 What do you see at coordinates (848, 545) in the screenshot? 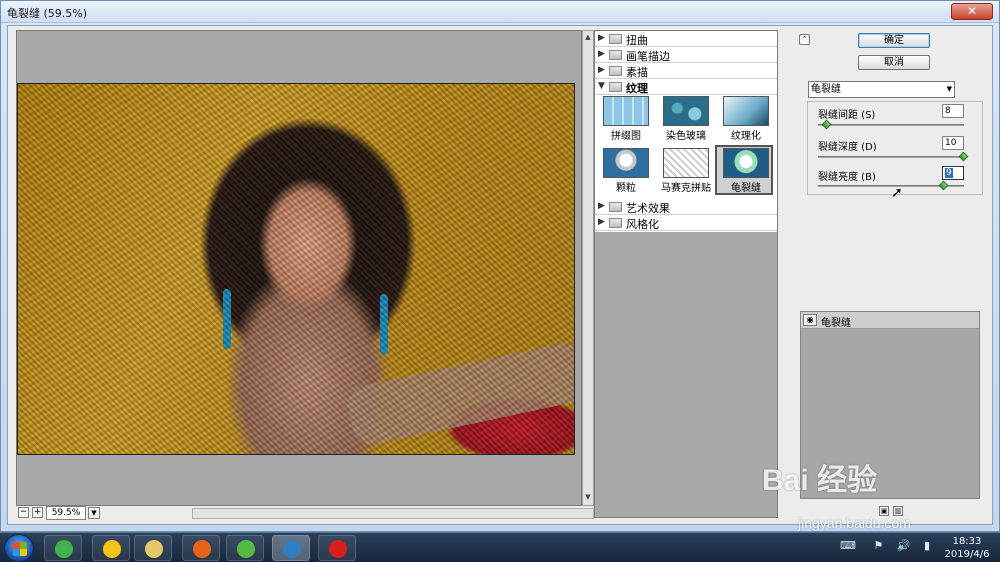
I see `keyboard-icon: ⌨` at bounding box center [848, 545].